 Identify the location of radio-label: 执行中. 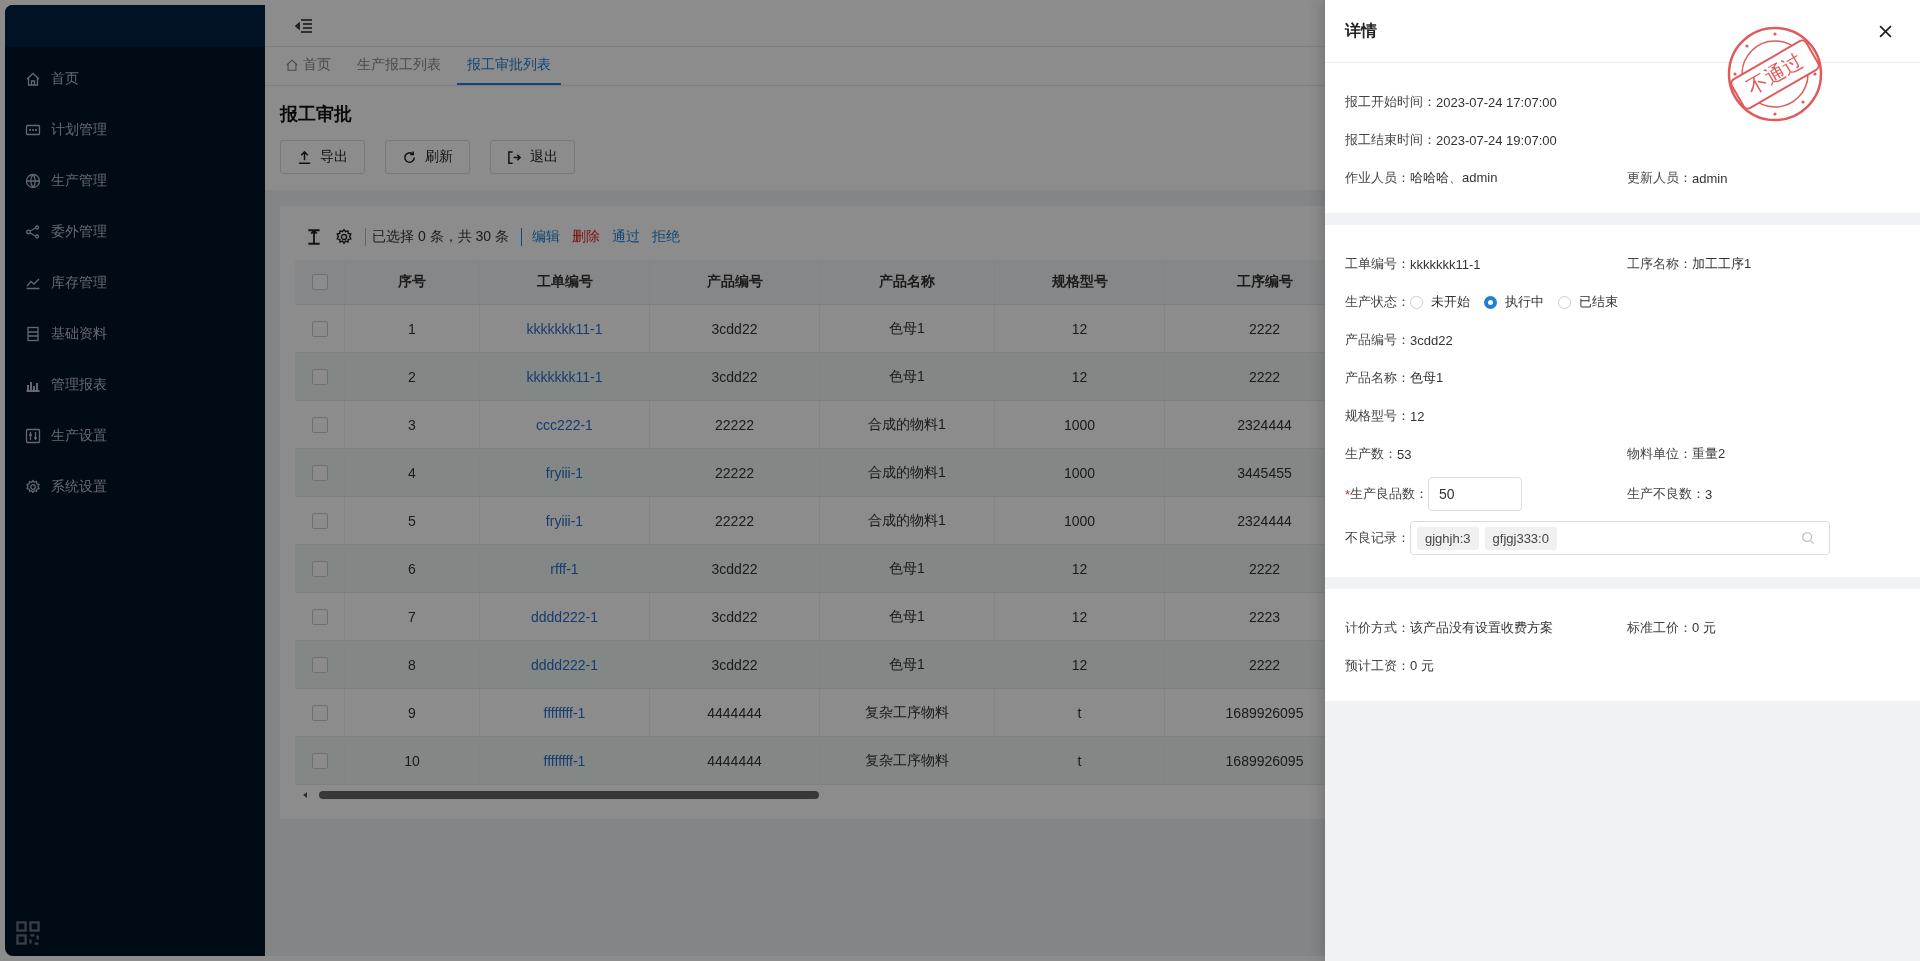
(1524, 302).